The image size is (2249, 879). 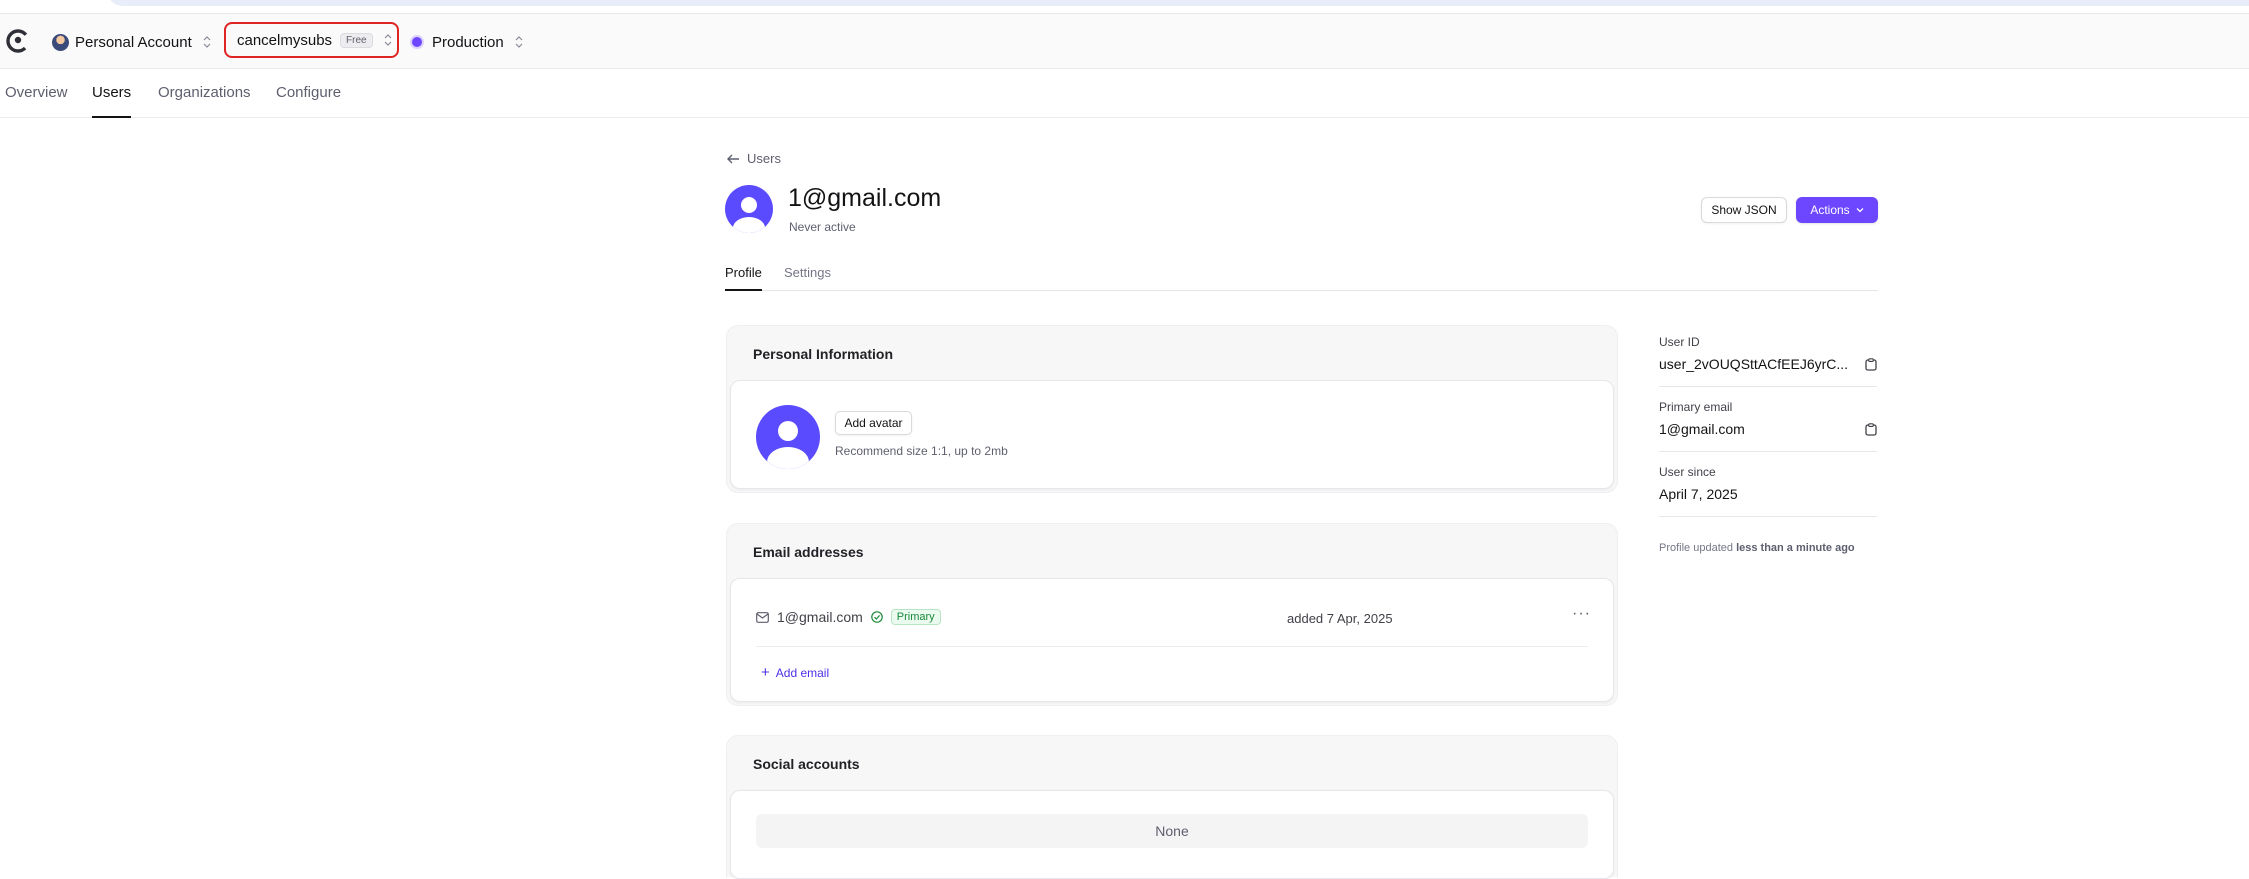 What do you see at coordinates (1340, 618) in the screenshot?
I see `email-added-date: added 7 Apr, 2025` at bounding box center [1340, 618].